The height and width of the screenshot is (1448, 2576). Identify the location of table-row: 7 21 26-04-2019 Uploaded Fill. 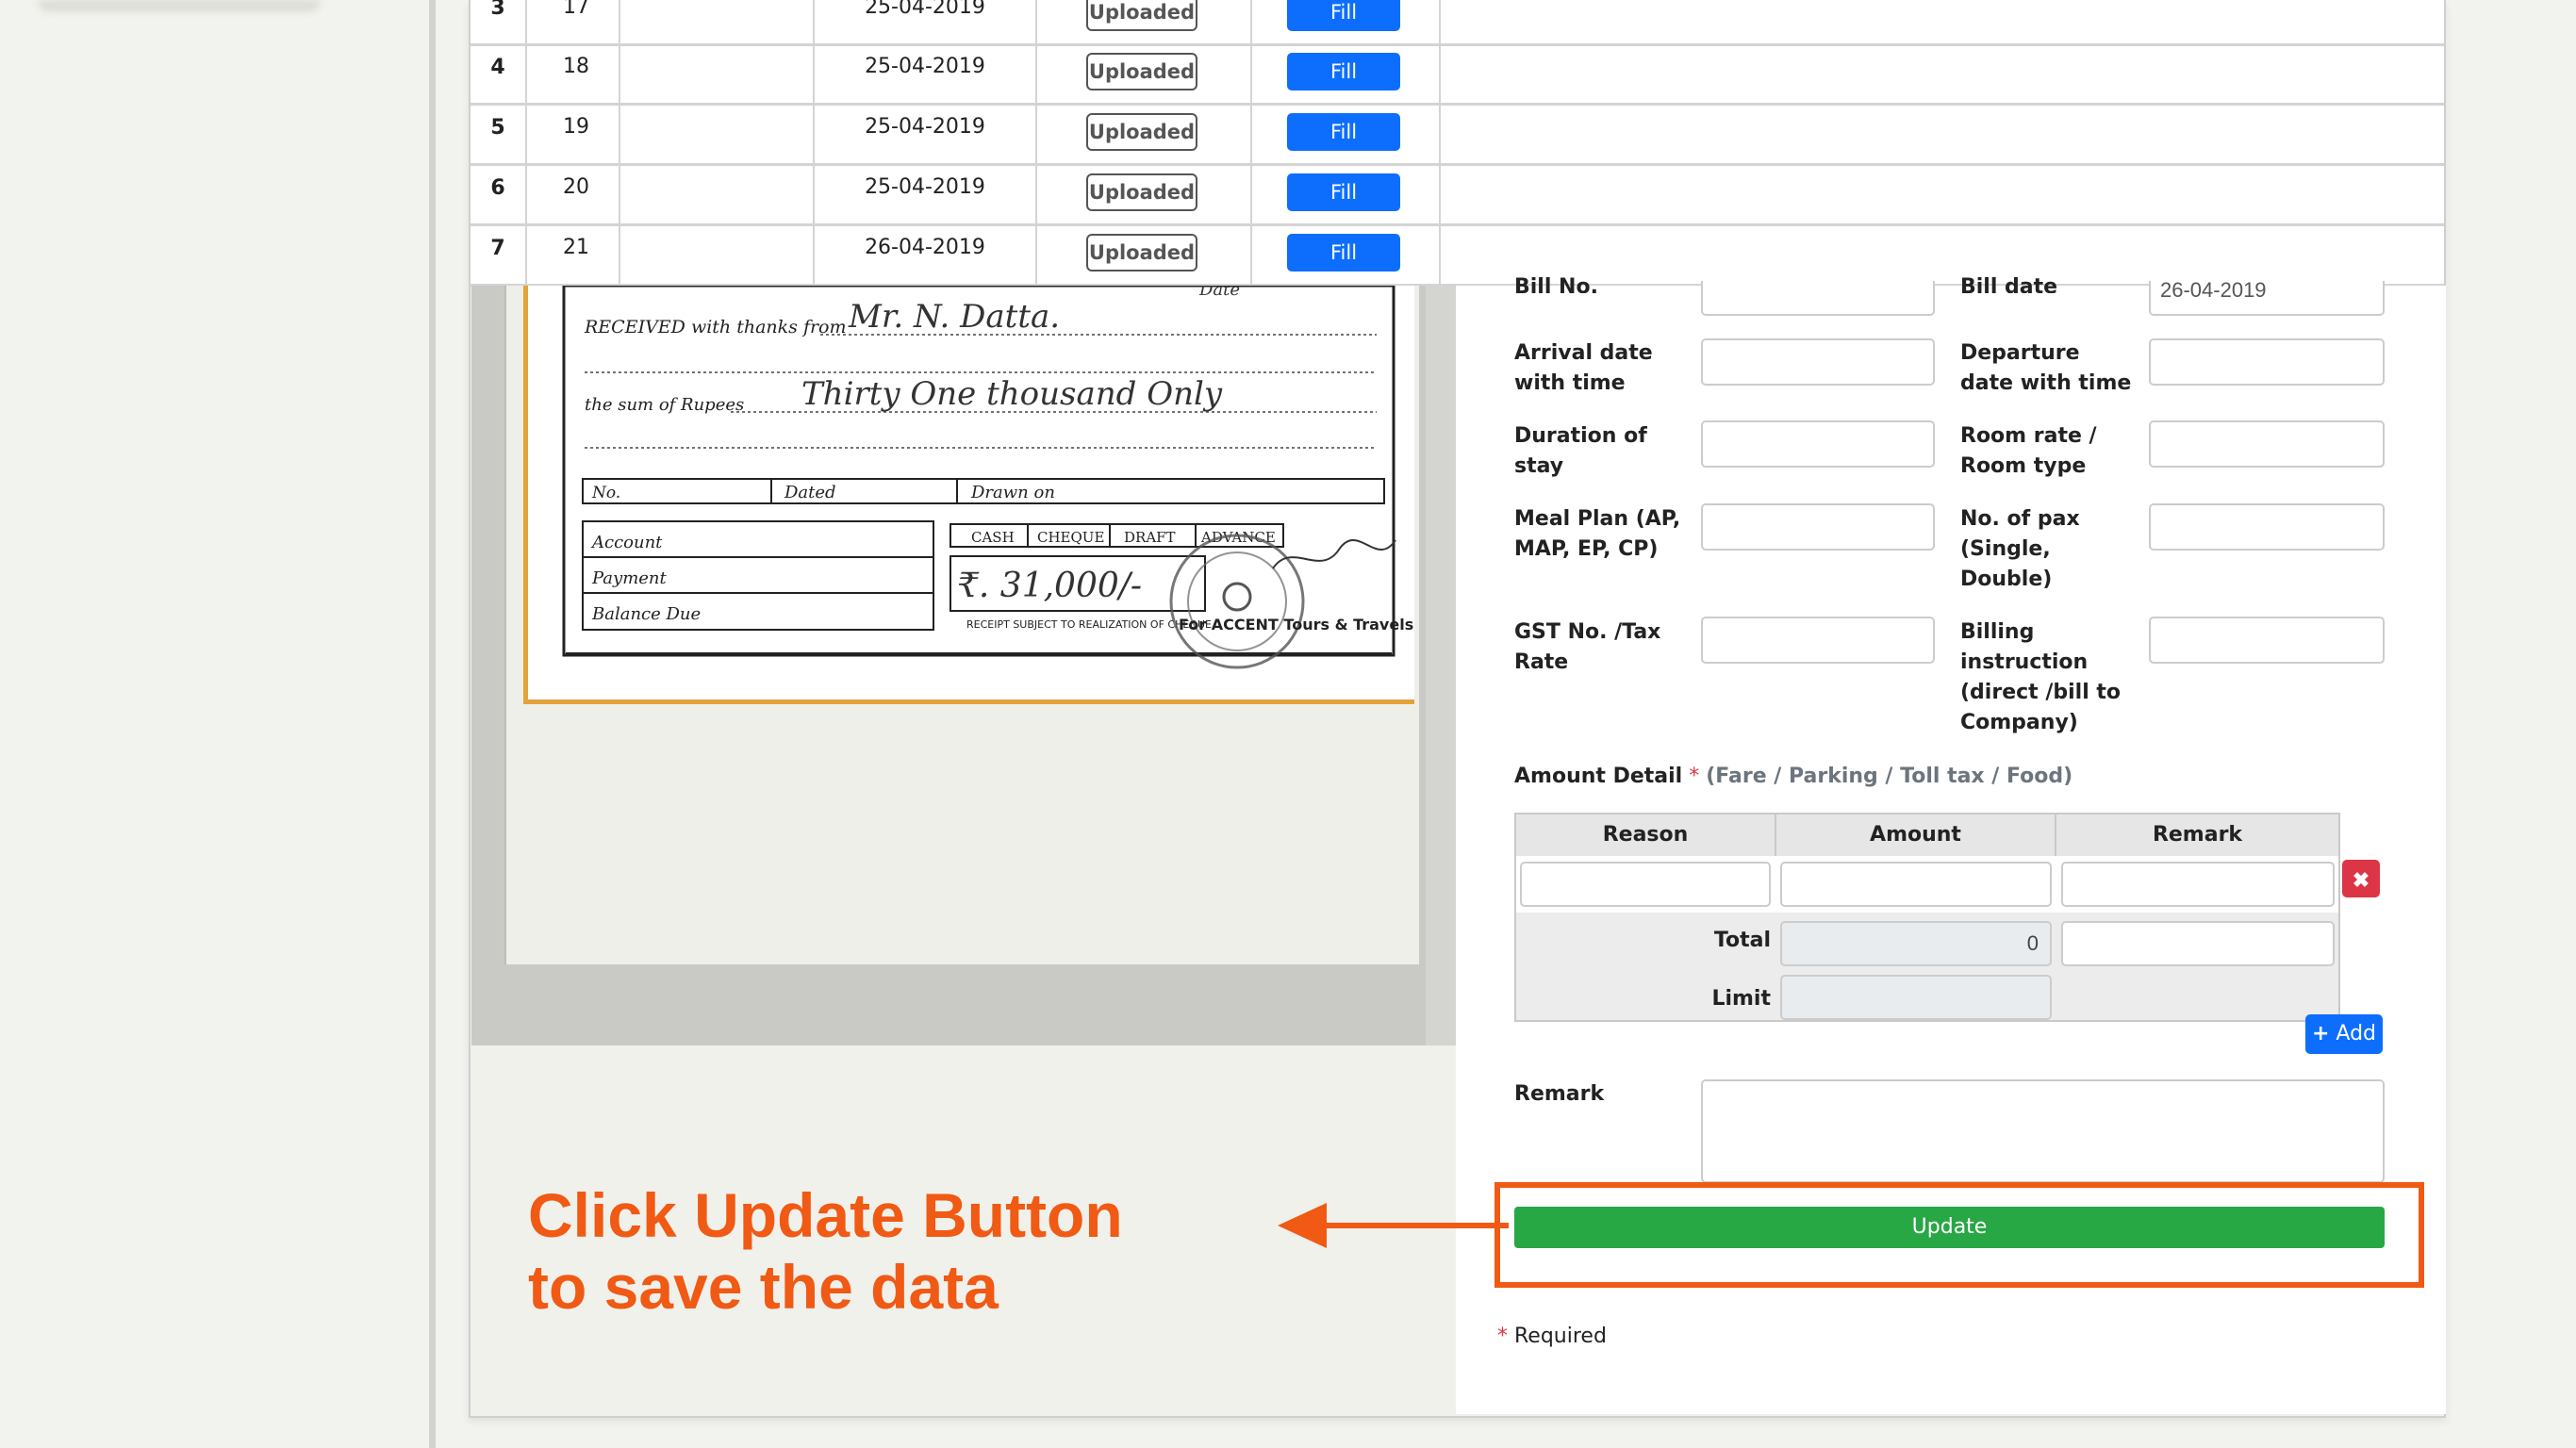
(1457, 255).